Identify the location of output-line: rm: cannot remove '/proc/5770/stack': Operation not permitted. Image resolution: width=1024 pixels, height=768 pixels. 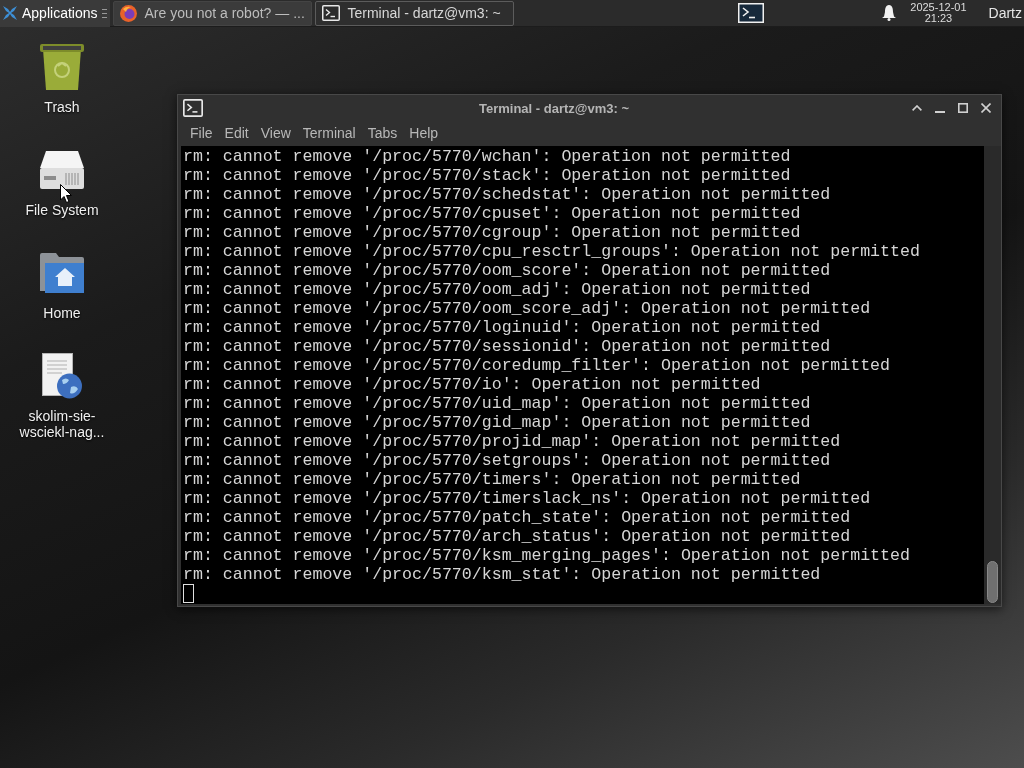
(487, 175).